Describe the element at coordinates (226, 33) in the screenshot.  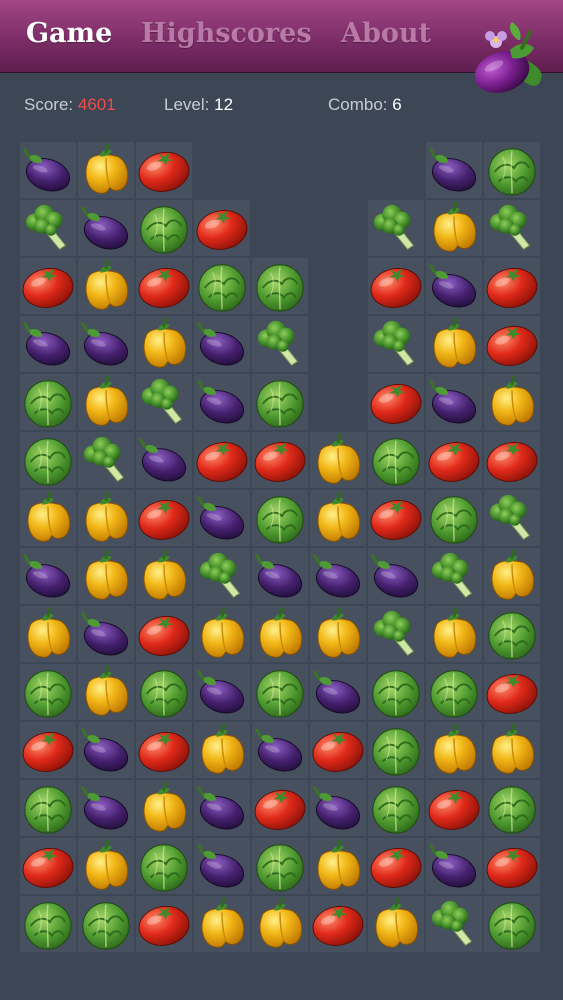
I see `nav-highscores-tab: Highscores` at that location.